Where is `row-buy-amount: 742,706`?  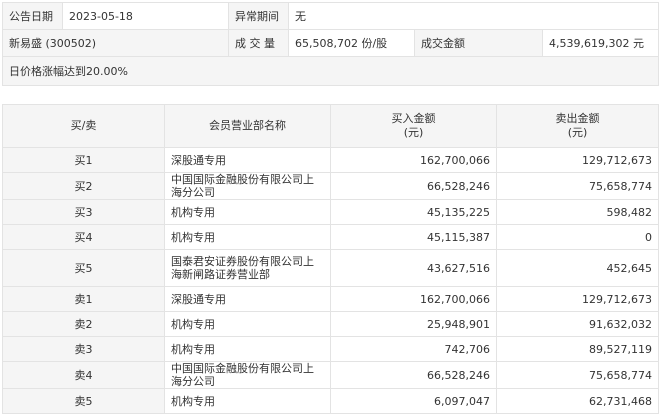 row-buy-amount: 742,706 is located at coordinates (413, 349).